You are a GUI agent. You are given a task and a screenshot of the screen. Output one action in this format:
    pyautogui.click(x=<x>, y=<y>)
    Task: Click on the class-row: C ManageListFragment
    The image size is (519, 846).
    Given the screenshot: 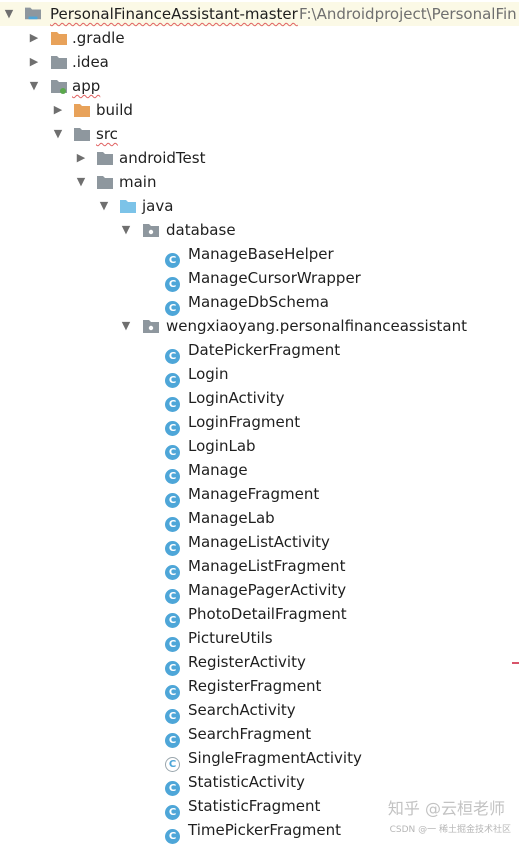 What is the action you would take?
    pyautogui.click(x=259, y=567)
    